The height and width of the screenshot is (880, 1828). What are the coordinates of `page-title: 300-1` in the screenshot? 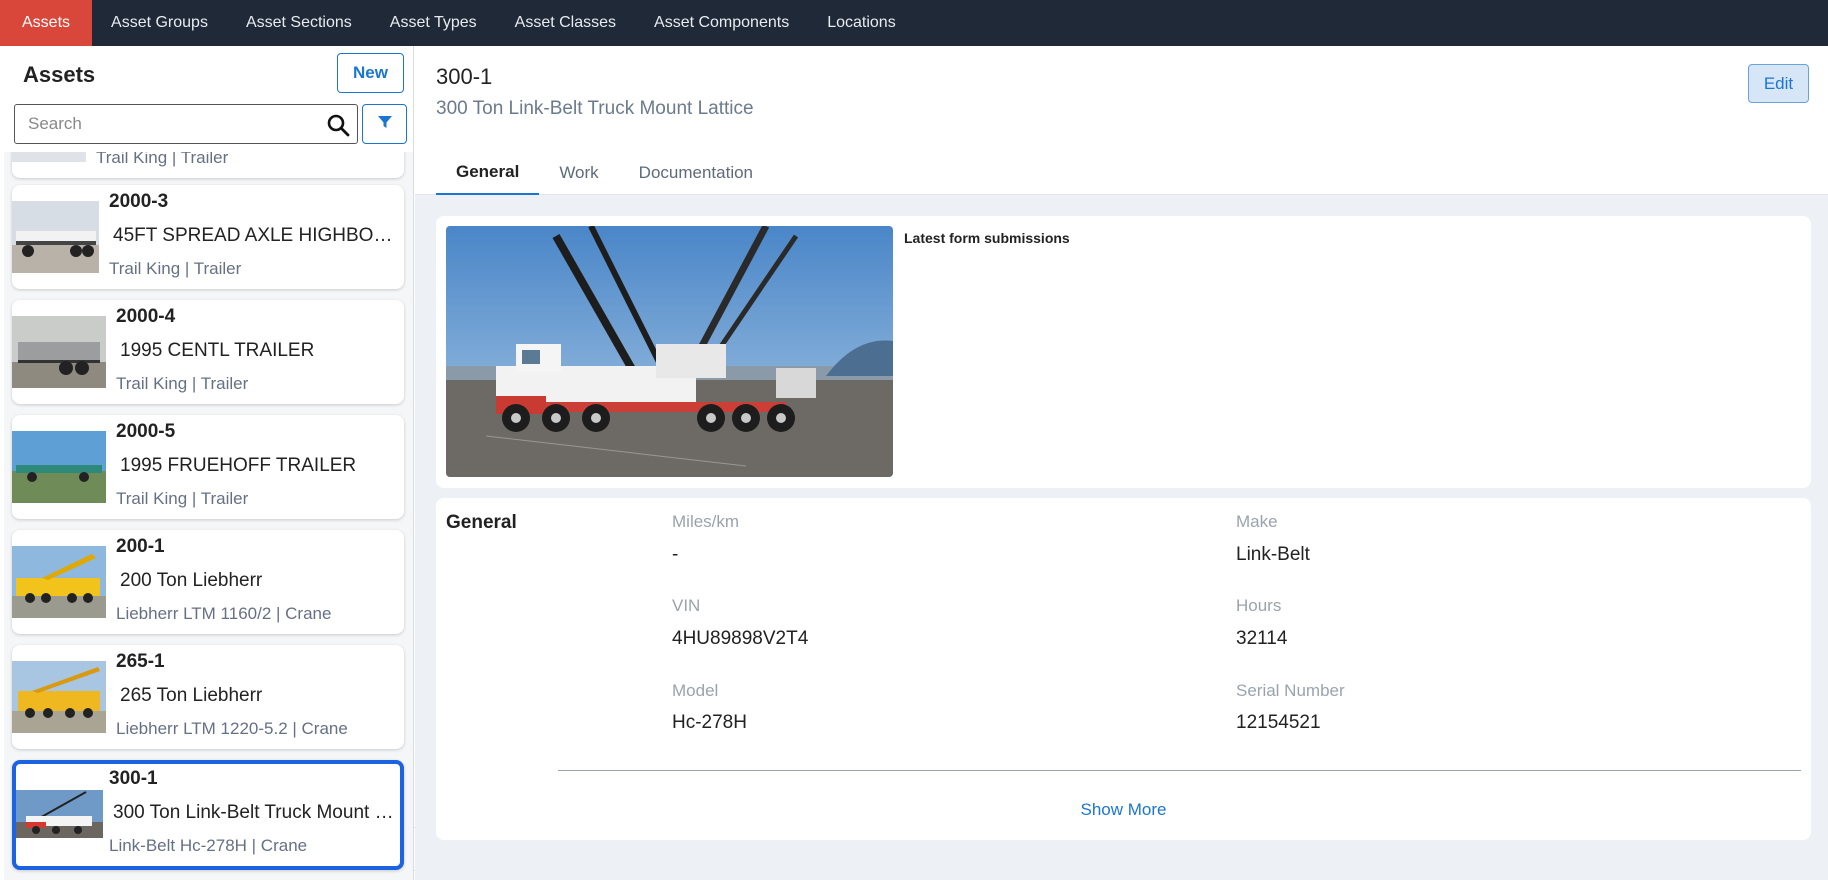 It's located at (464, 76).